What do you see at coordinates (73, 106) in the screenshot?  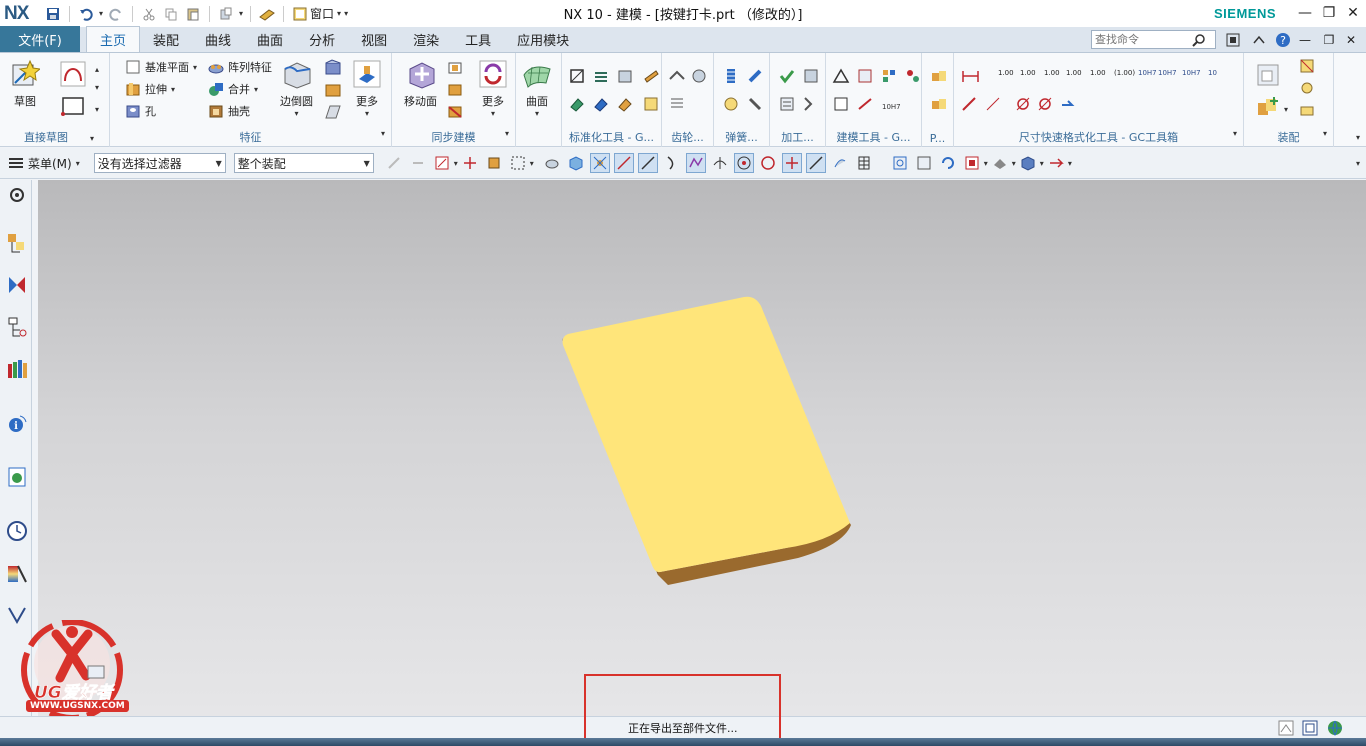 I see `sketch-rectangle-icon` at bounding box center [73, 106].